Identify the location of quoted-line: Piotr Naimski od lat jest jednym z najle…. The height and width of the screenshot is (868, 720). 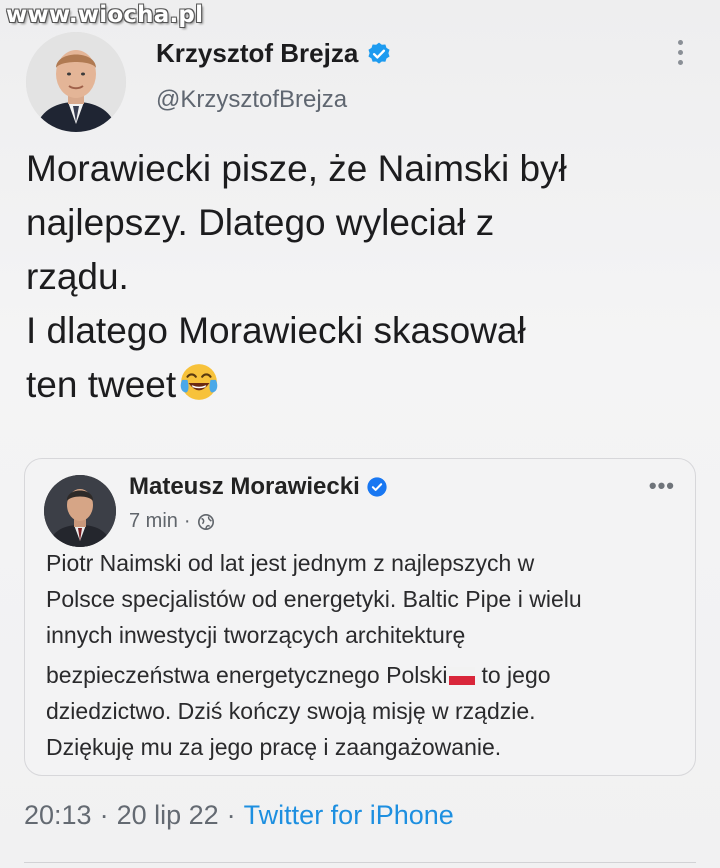
(290, 563).